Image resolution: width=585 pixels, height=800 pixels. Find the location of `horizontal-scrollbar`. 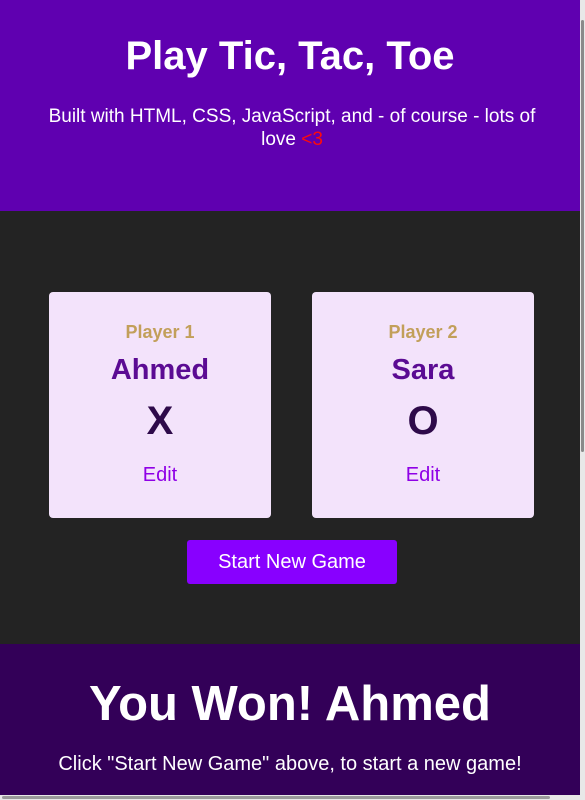

horizontal-scrollbar is located at coordinates (290, 797).